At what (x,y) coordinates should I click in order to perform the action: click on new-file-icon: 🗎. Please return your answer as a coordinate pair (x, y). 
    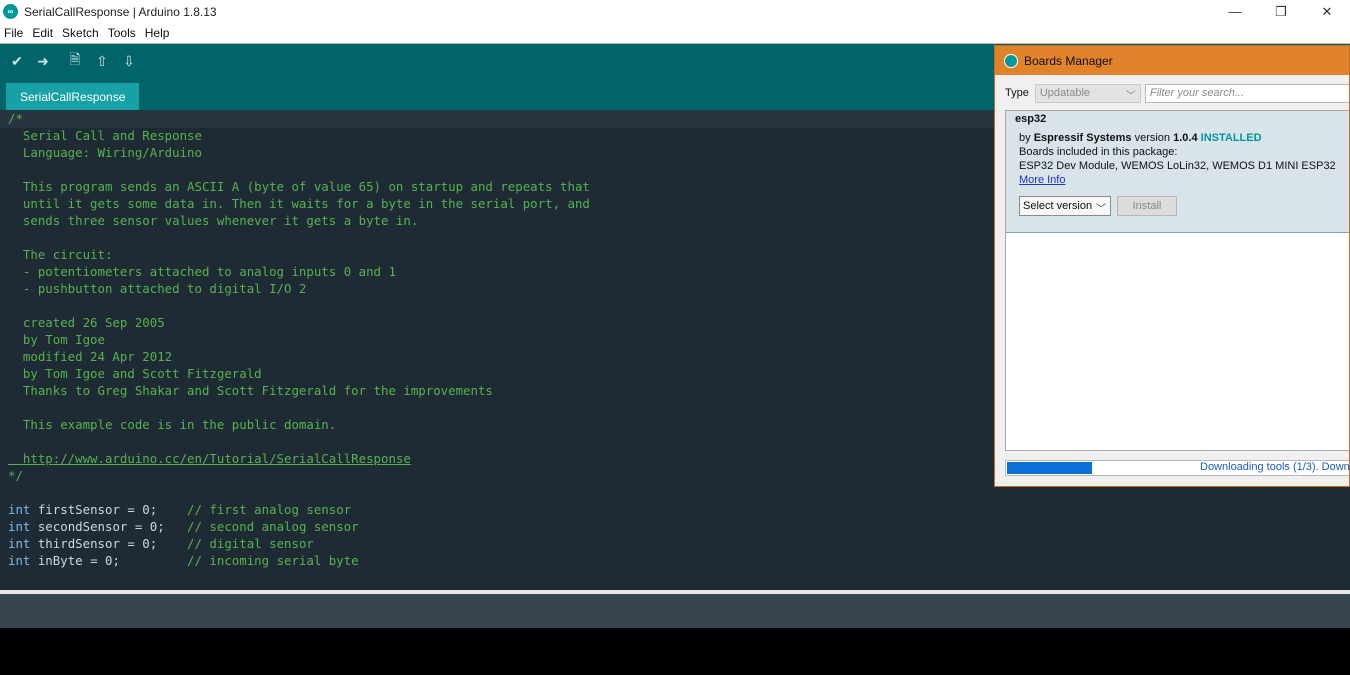
    Looking at the image, I should click on (75, 59).